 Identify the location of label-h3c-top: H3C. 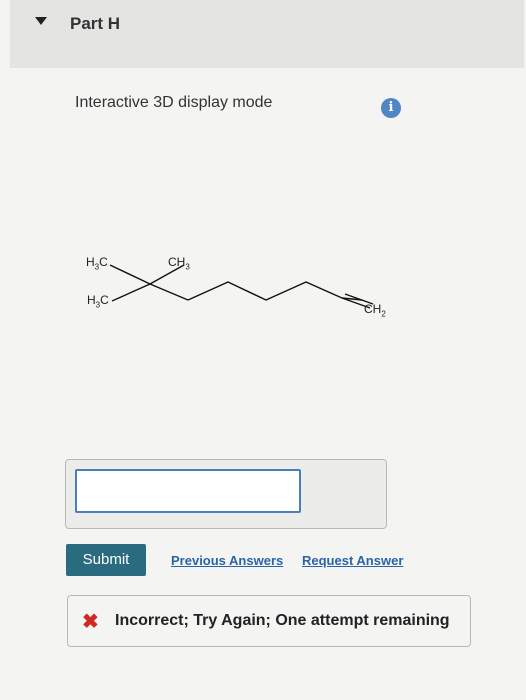
(97, 263).